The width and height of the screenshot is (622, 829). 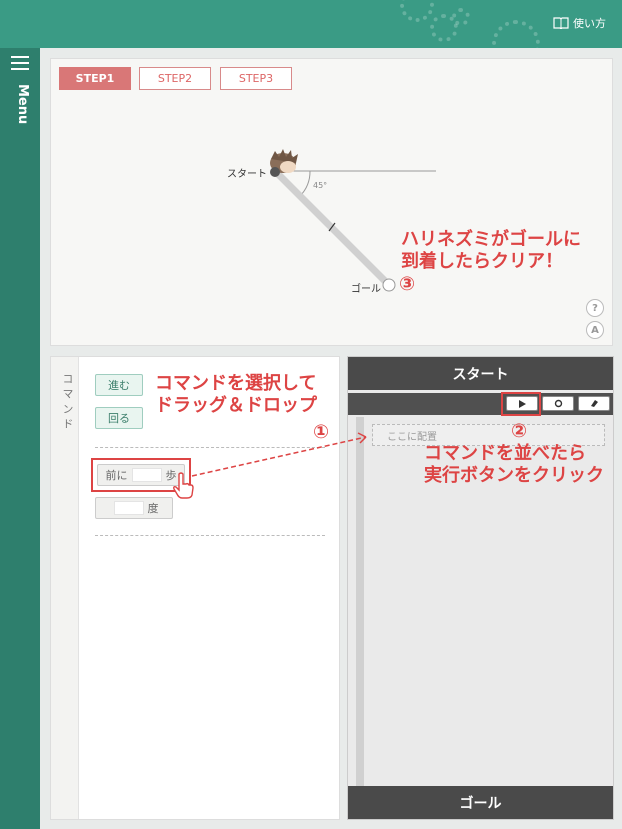 I want to click on drag-arrow, so click(x=279, y=454).